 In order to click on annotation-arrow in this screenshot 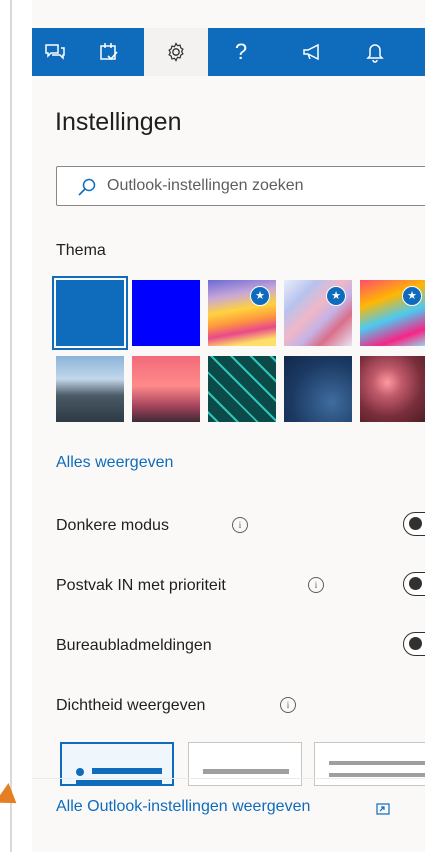, I will do `click(12, 798)`.